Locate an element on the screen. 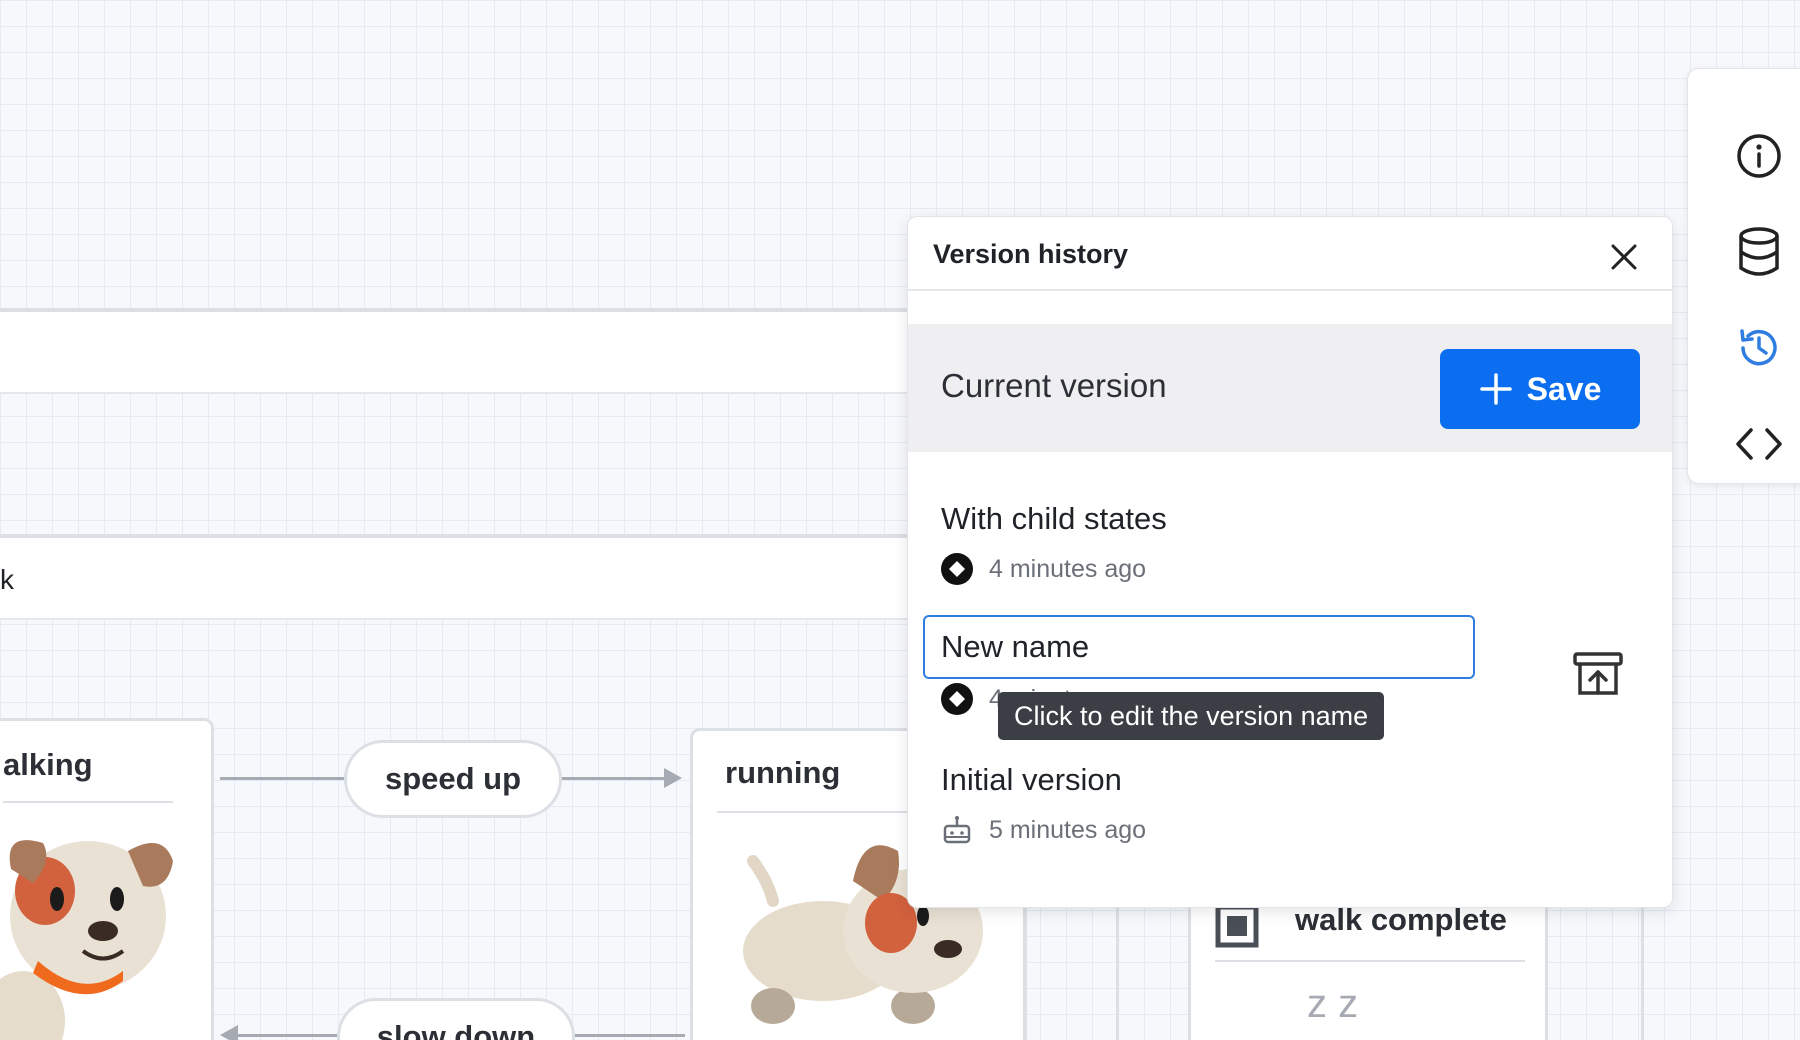  state-running-title: running is located at coordinates (783, 772).